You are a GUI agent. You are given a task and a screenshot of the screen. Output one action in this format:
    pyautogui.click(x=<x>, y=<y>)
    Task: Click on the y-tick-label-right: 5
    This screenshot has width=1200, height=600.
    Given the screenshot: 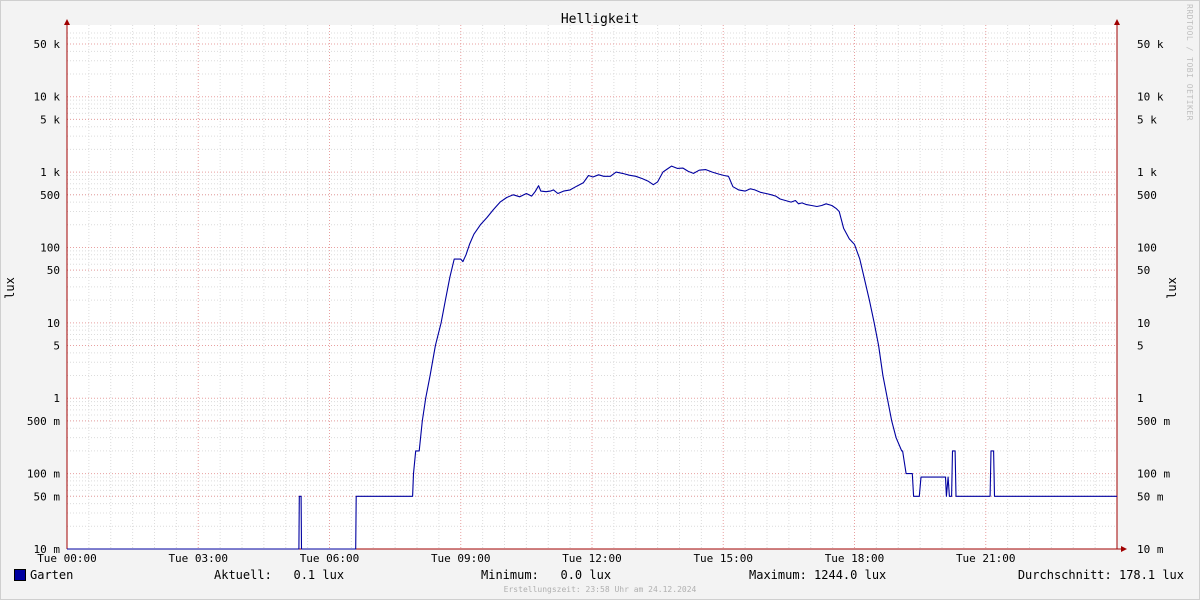 What is the action you would take?
    pyautogui.click(x=1140, y=346)
    